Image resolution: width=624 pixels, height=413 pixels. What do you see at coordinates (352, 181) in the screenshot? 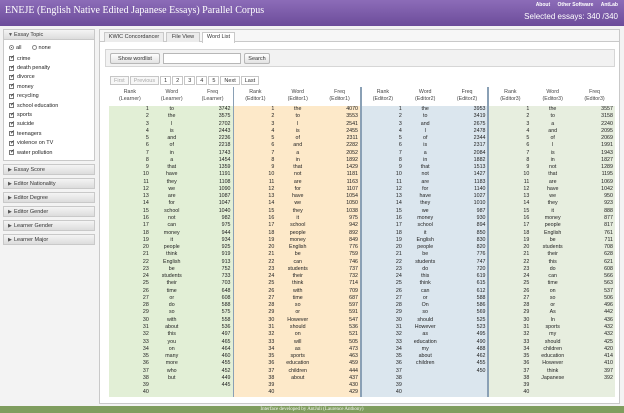
I see `table-cell-freq: 1163` at bounding box center [352, 181].